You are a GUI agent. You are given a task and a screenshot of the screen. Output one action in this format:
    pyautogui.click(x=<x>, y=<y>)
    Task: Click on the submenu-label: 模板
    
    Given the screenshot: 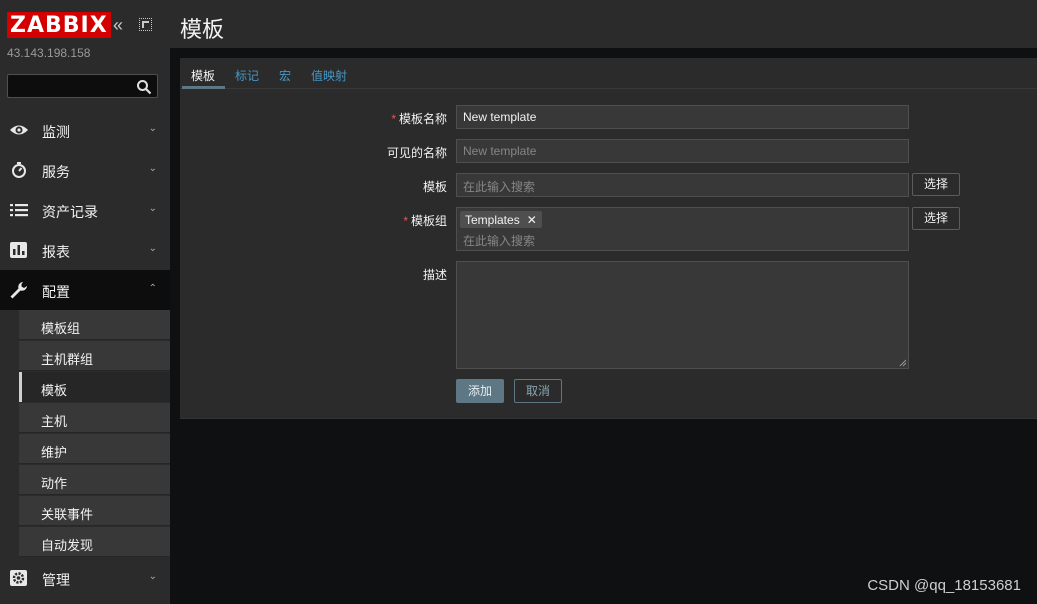 What is the action you would take?
    pyautogui.click(x=54, y=390)
    